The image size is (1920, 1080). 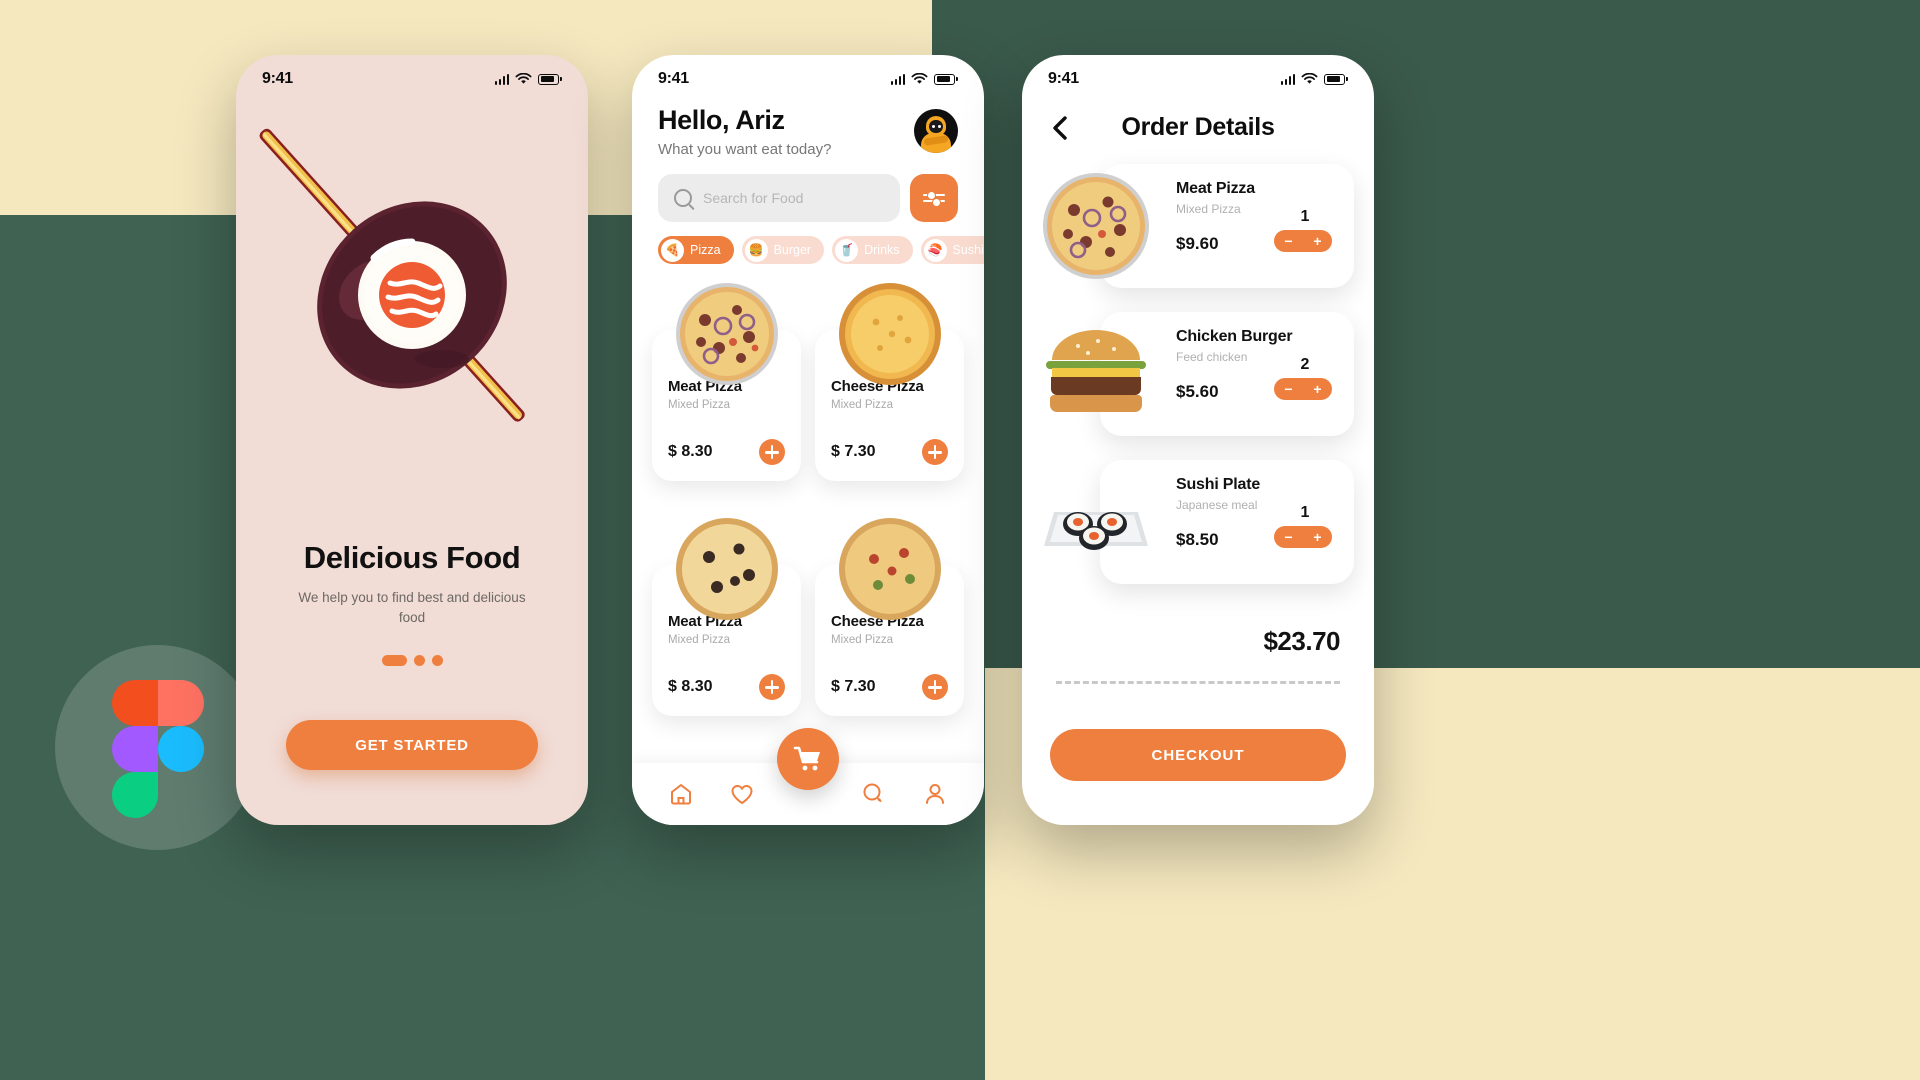 I want to click on item-name: Meat Pizza, so click(x=1215, y=188).